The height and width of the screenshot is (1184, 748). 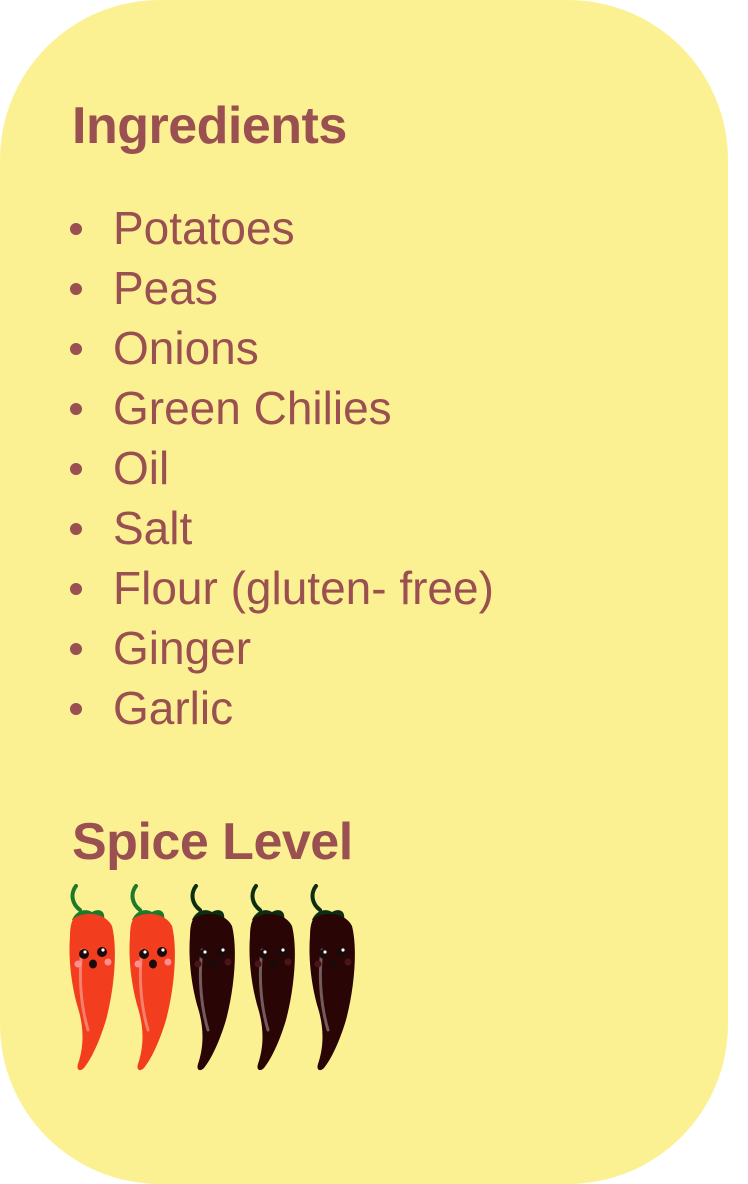 I want to click on ingredient-item: Oil, so click(x=247, y=468).